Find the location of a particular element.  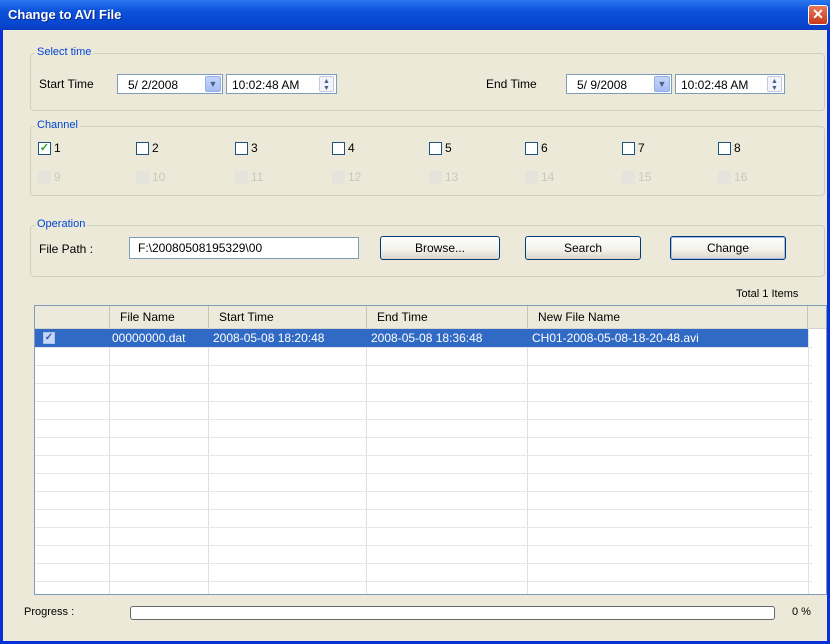

row-start-time: 2008-05-08 18:20:48 is located at coordinates (269, 338).